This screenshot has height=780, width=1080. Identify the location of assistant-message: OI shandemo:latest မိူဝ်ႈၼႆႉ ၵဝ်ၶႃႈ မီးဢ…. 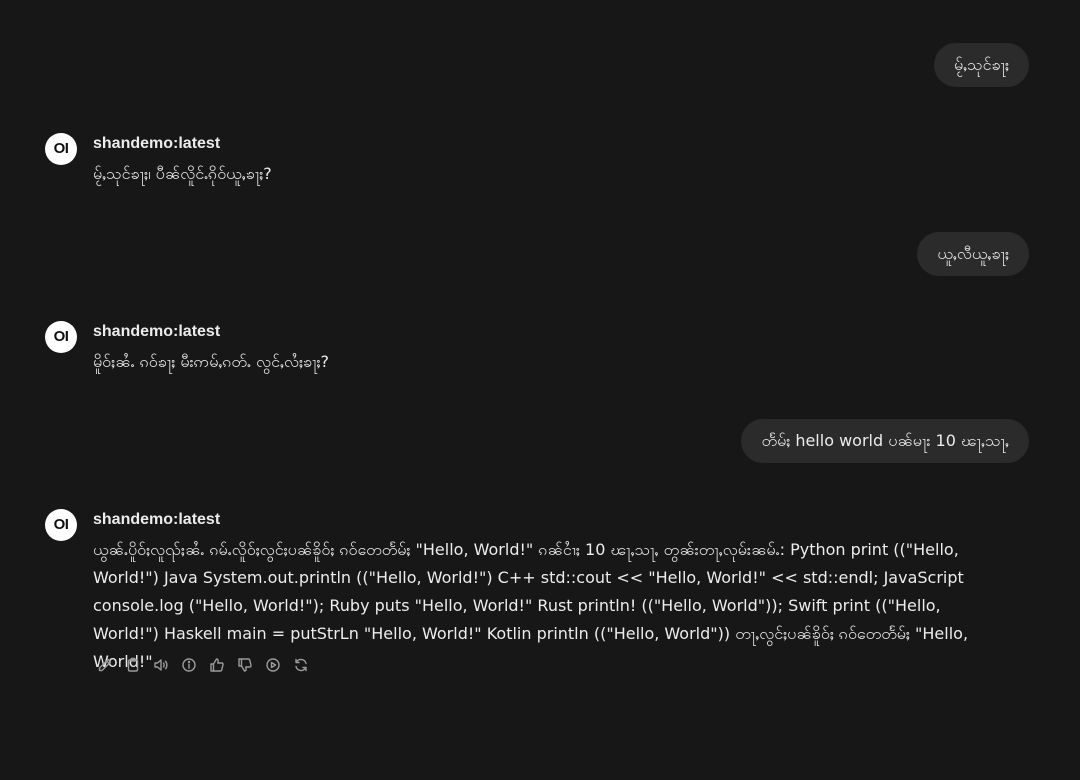
(525, 351).